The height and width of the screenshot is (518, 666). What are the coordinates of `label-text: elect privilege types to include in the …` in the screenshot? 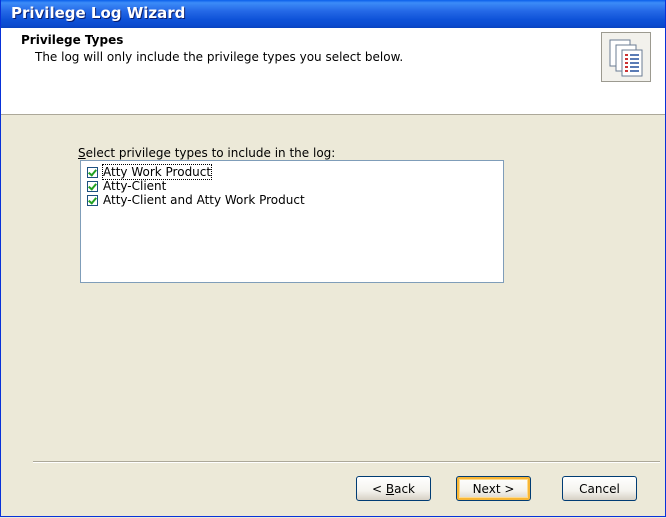 It's located at (210, 153).